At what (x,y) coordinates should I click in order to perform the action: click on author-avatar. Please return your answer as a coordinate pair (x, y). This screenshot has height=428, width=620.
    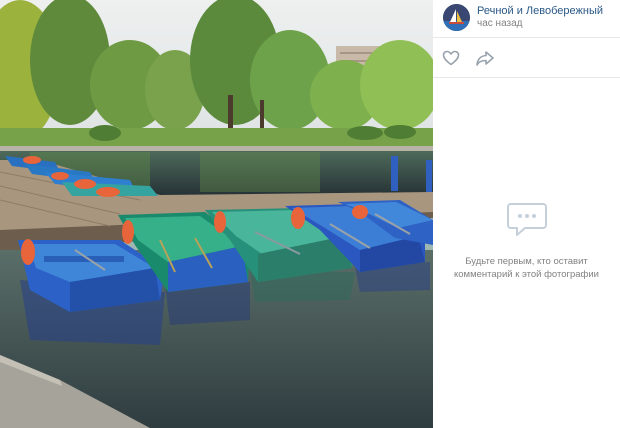
    Looking at the image, I should click on (456, 17).